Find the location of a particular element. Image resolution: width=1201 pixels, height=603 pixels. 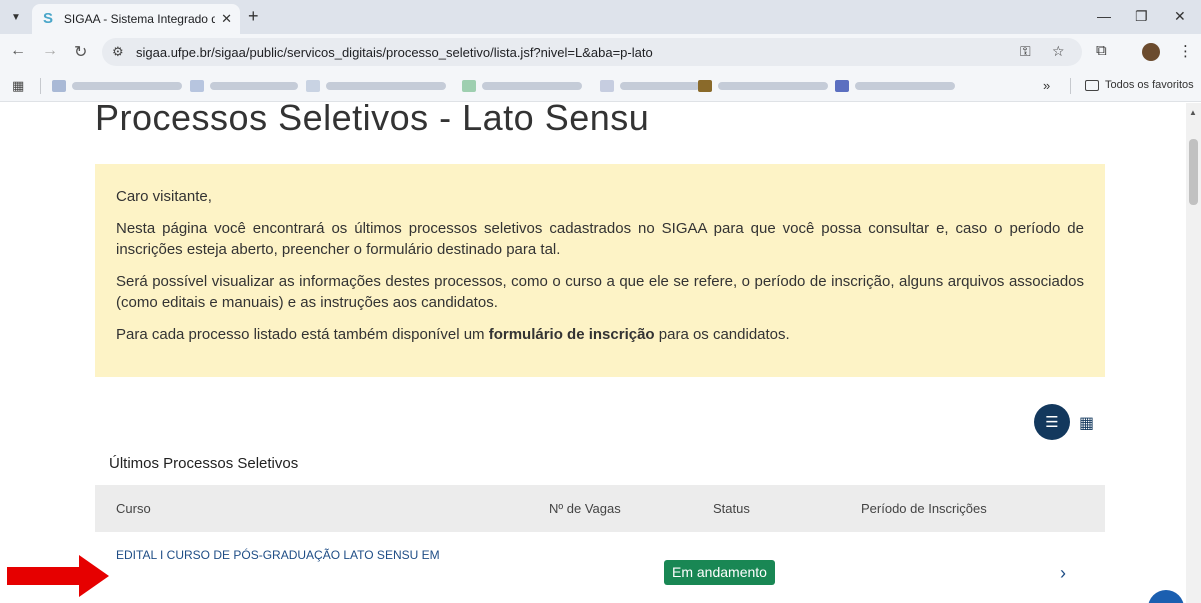

column-header-periodo: Período de Inscrições is located at coordinates (924, 508).